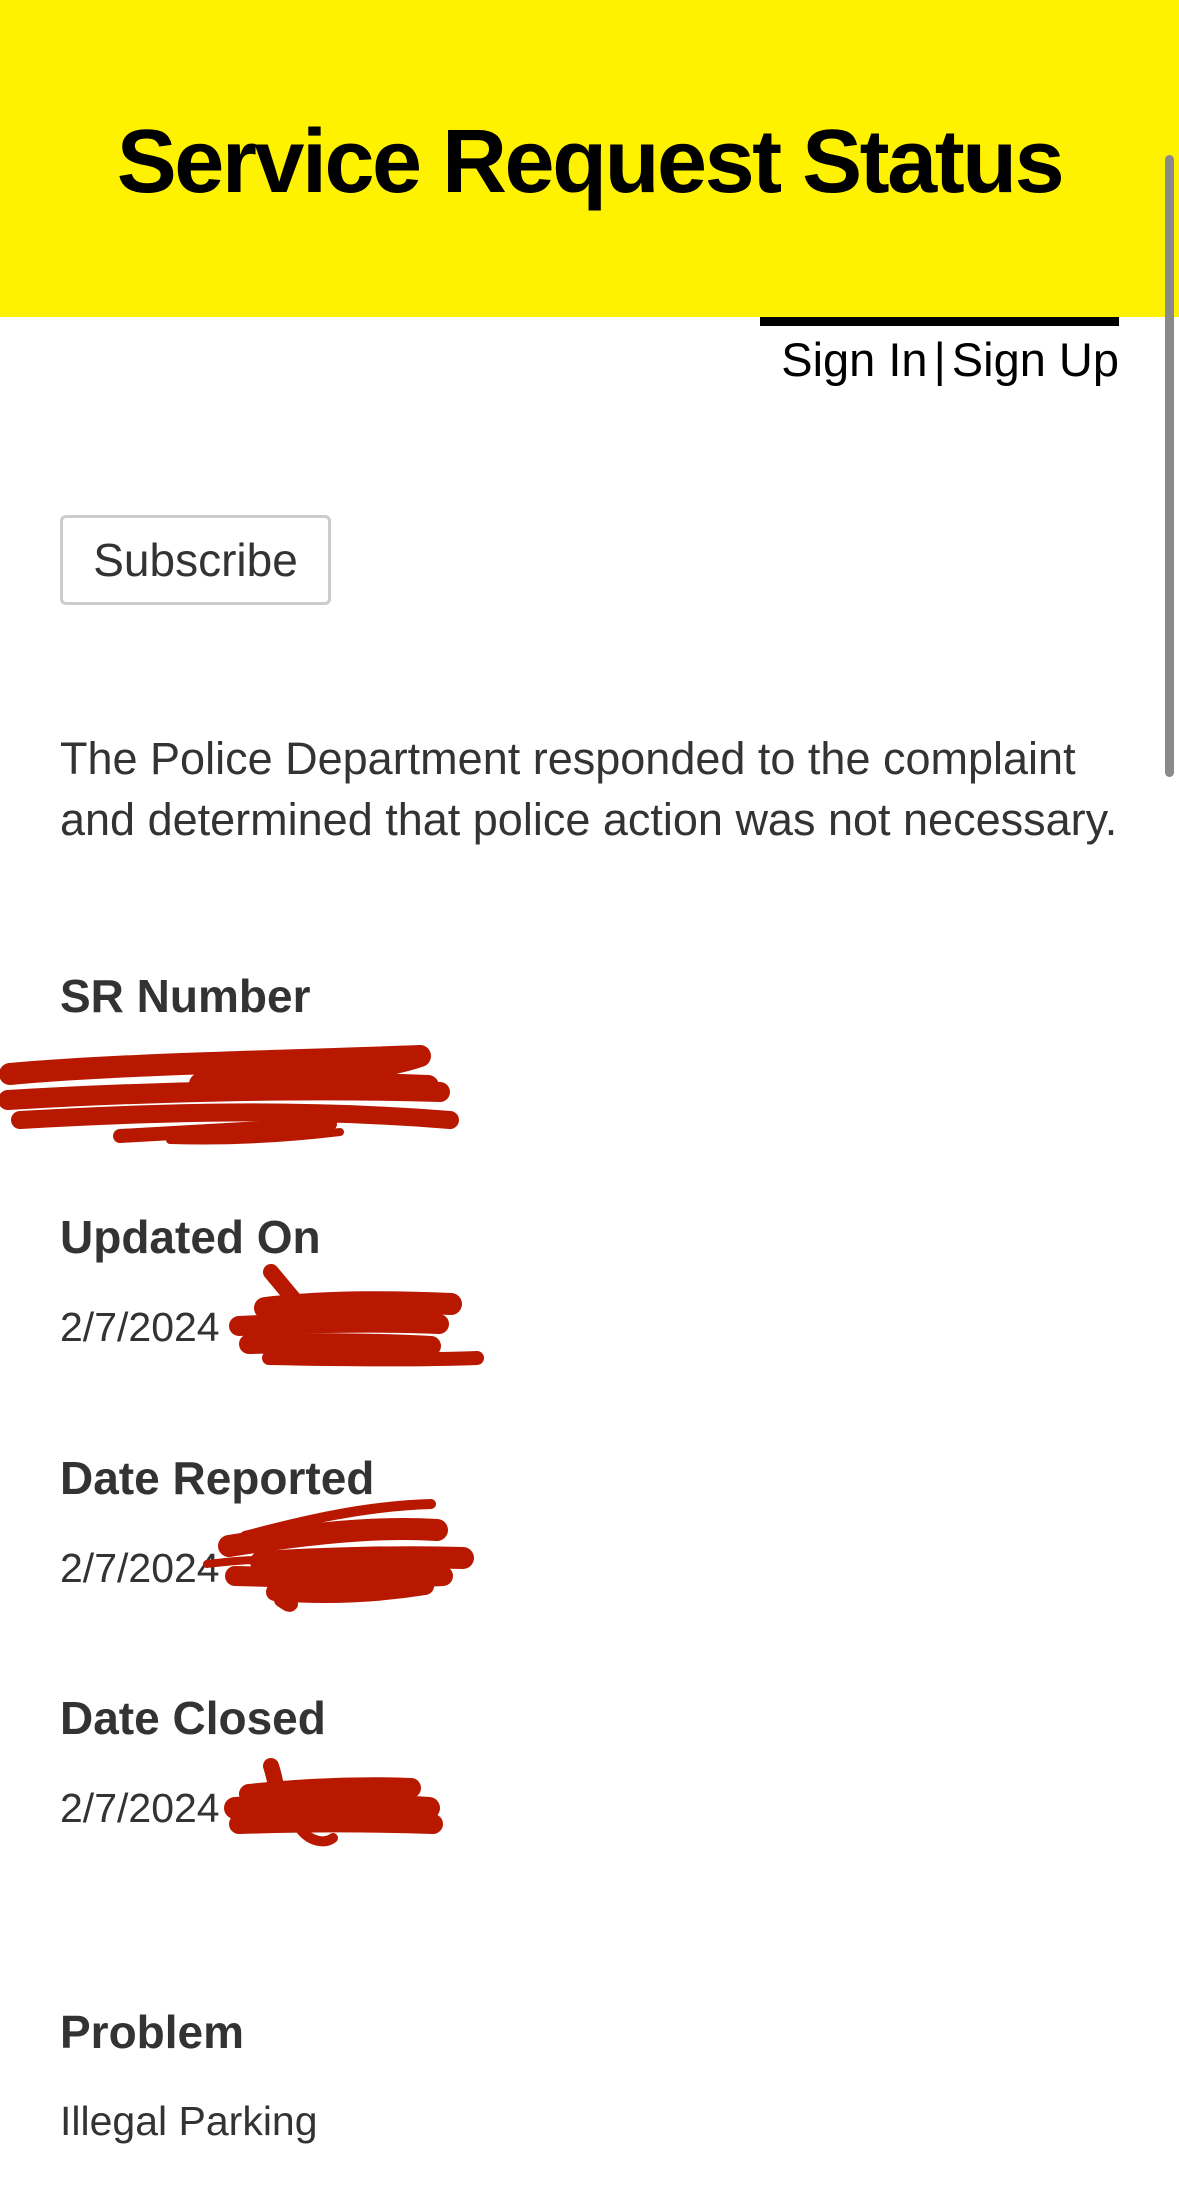 This screenshot has width=1179, height=2203. Describe the element at coordinates (140, 1568) in the screenshot. I see `date-reported-value: 2/7/2024` at that location.